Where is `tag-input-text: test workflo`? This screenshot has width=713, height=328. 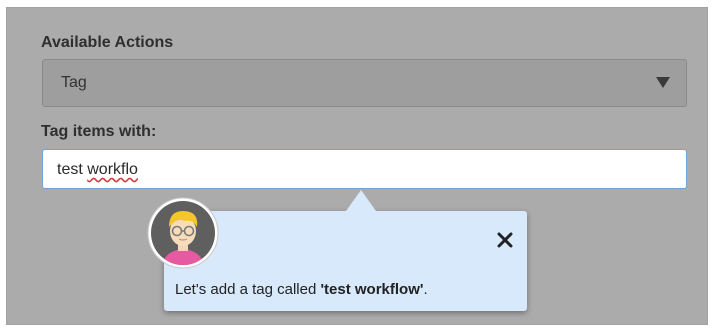 tag-input-text: test workflo is located at coordinates (97, 170).